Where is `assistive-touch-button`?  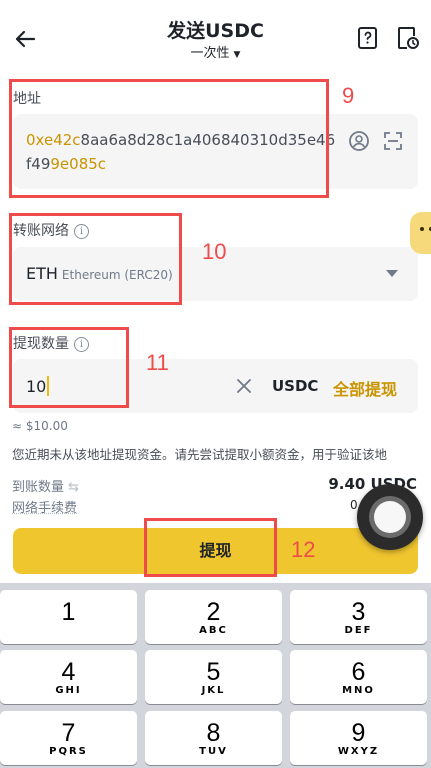
assistive-touch-button is located at coordinates (390, 517).